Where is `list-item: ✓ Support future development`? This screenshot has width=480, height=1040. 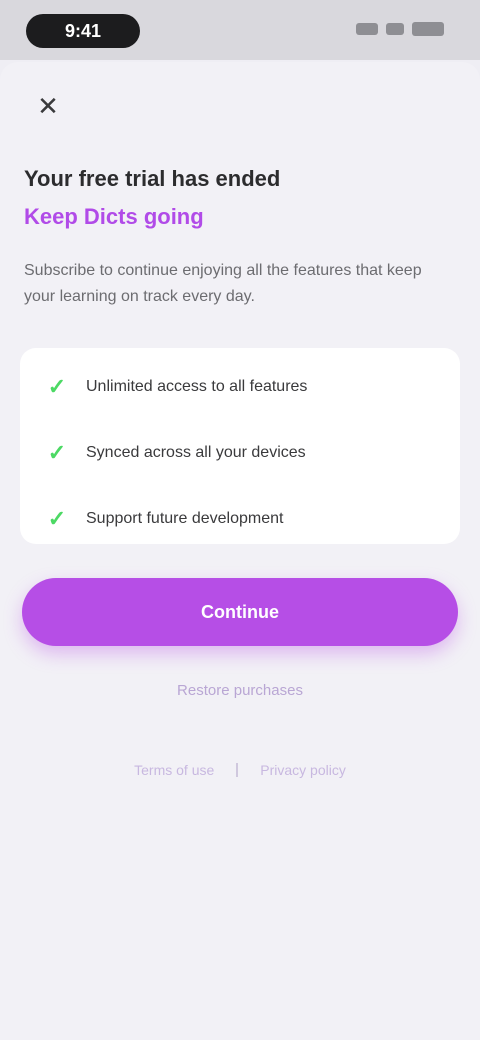
list-item: ✓ Support future development is located at coordinates (240, 519).